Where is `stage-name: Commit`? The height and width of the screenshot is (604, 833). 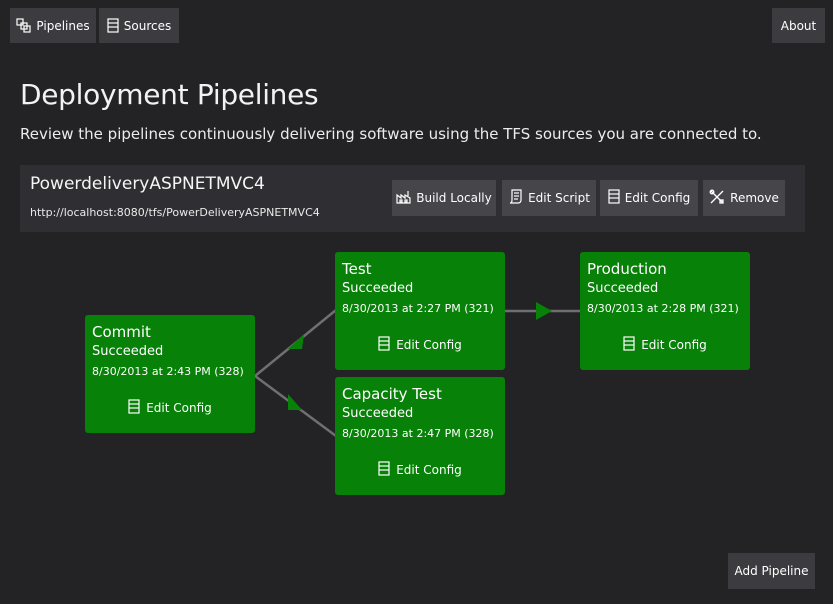 stage-name: Commit is located at coordinates (121, 332).